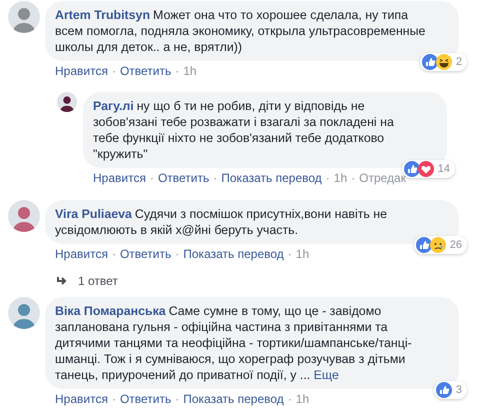 This screenshot has height=409, width=487. What do you see at coordinates (459, 62) in the screenshot?
I see `reaction-count: 2` at bounding box center [459, 62].